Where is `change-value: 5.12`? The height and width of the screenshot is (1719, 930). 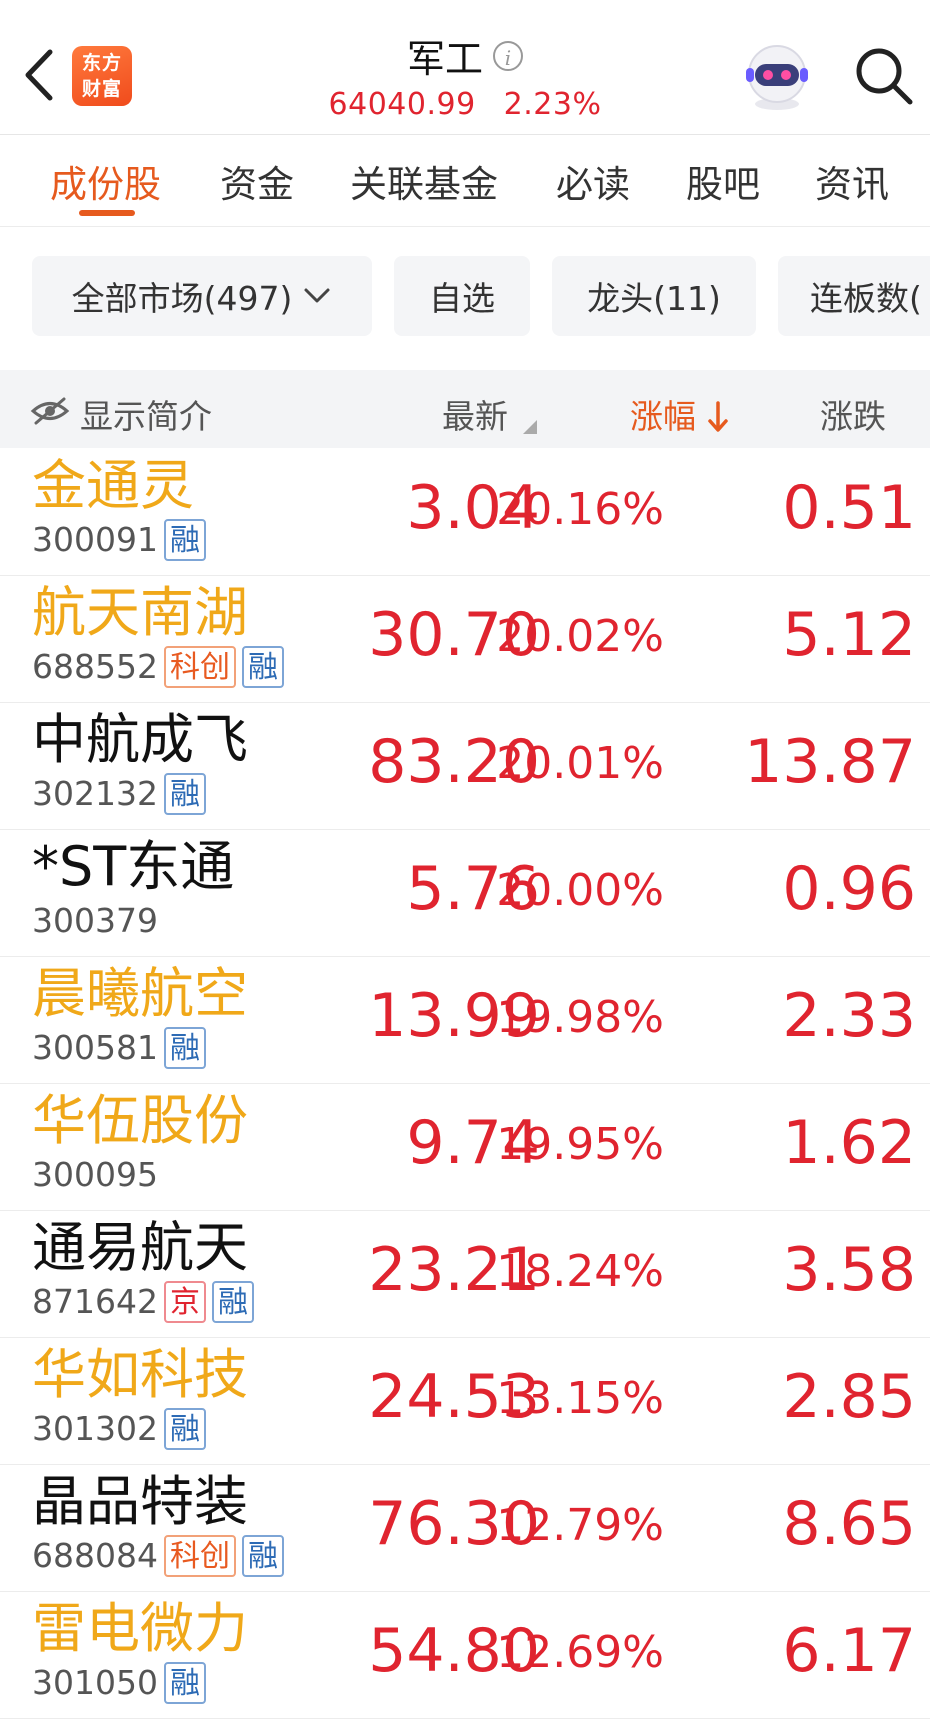 change-value: 5.12 is located at coordinates (849, 635).